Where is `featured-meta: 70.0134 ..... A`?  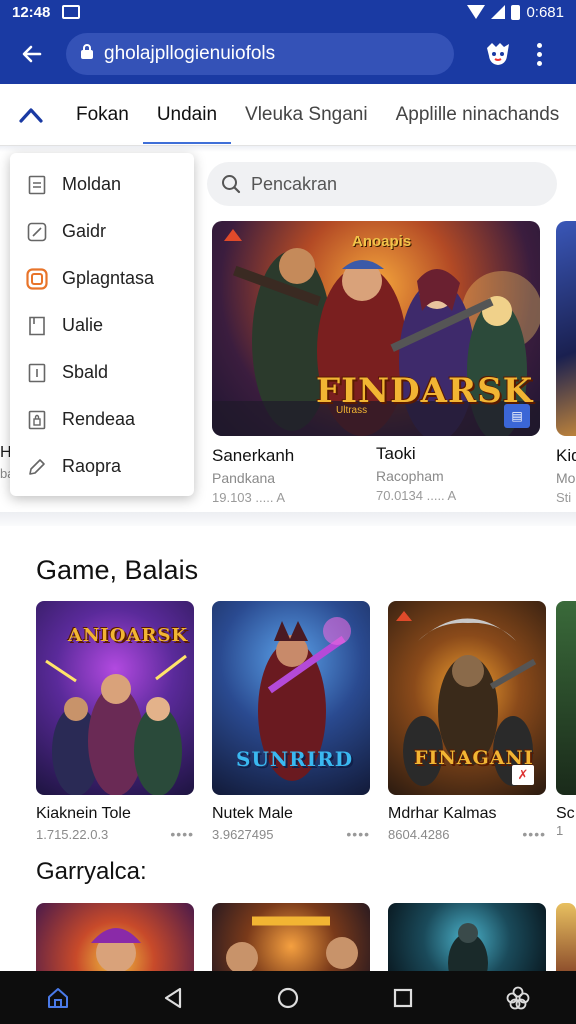 featured-meta: 70.0134 ..... A is located at coordinates (416, 495).